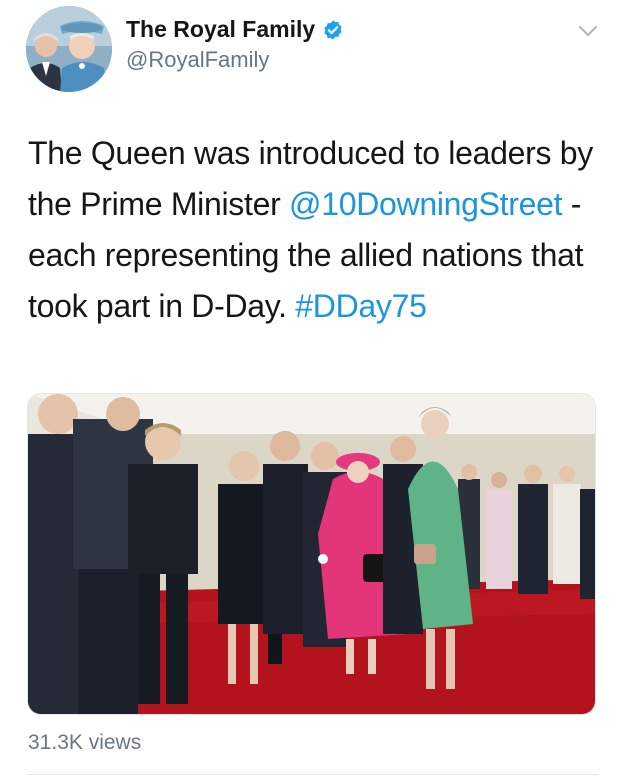 The image size is (620, 782). What do you see at coordinates (361, 306) in the screenshot?
I see `hashtag-link: #DDay75` at bounding box center [361, 306].